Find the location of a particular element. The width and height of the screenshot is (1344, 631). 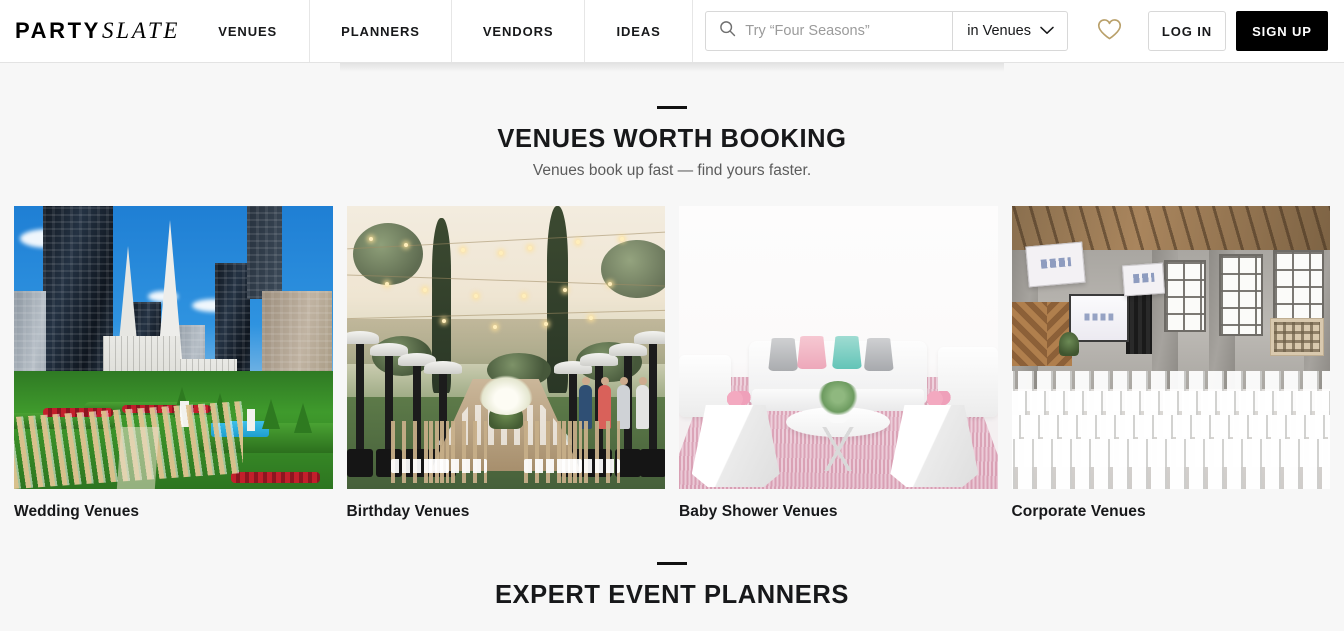

venue-card-label: Corporate Venues is located at coordinates (1078, 511).